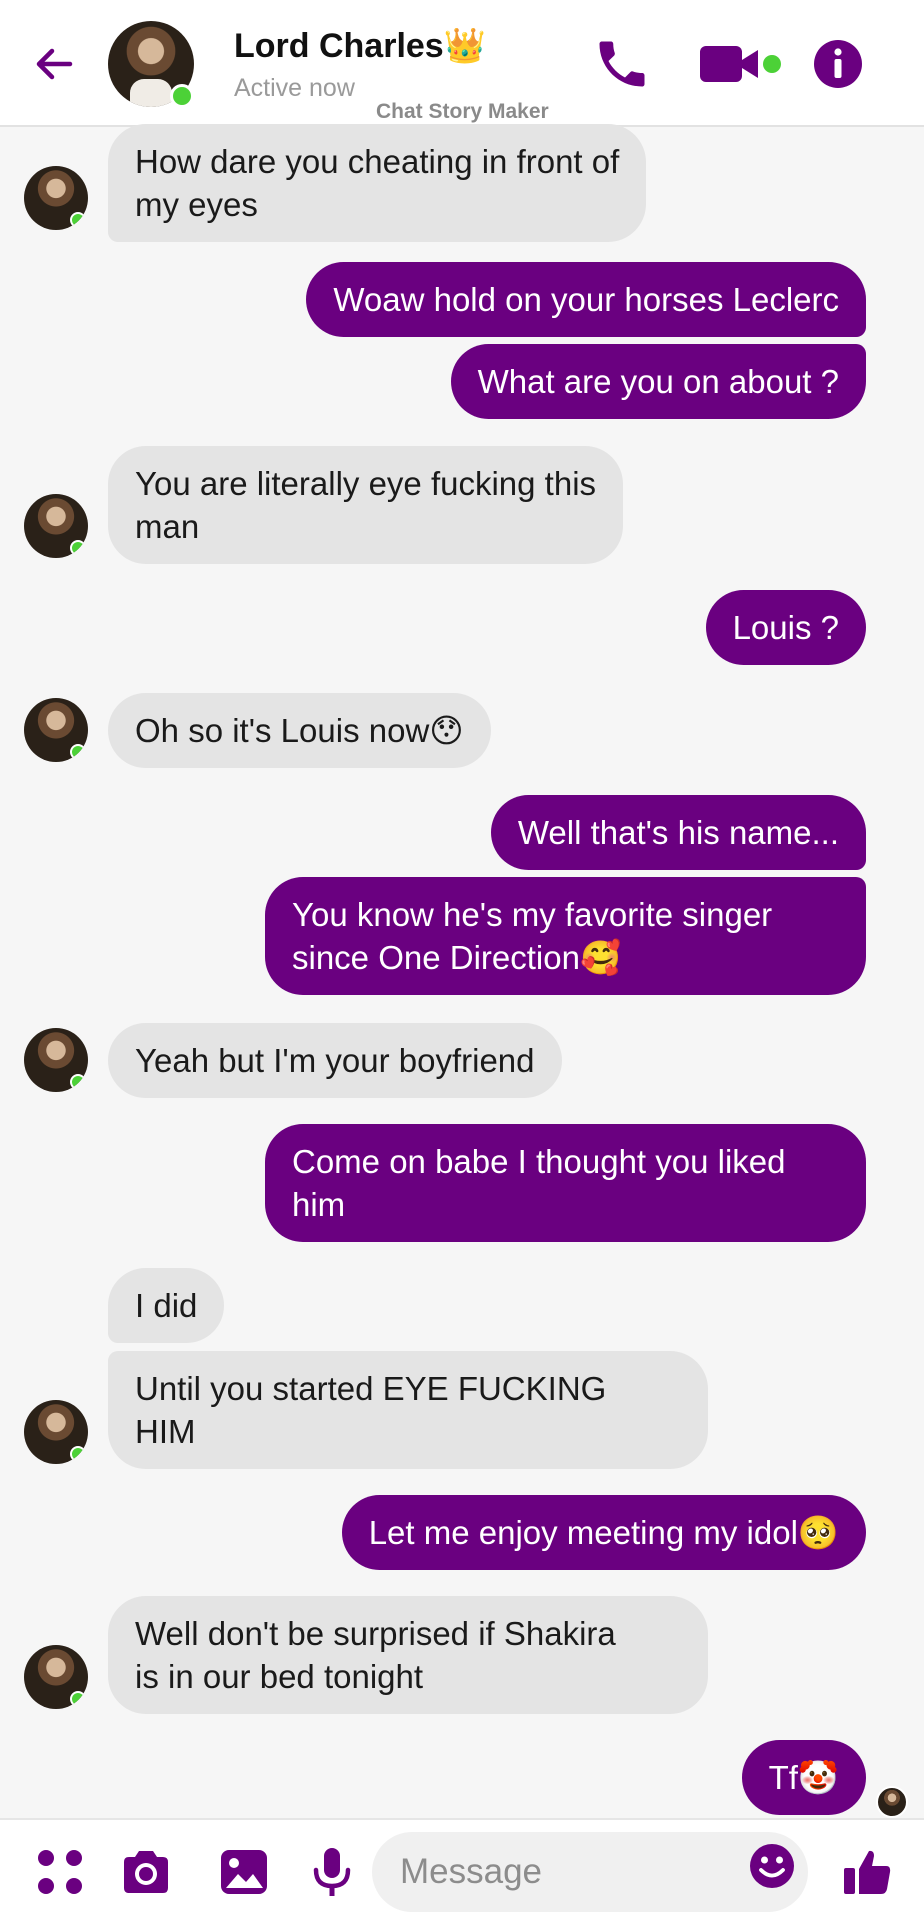  What do you see at coordinates (299, 730) in the screenshot?
I see `incoming-message: Oh so it's Louis now😯` at bounding box center [299, 730].